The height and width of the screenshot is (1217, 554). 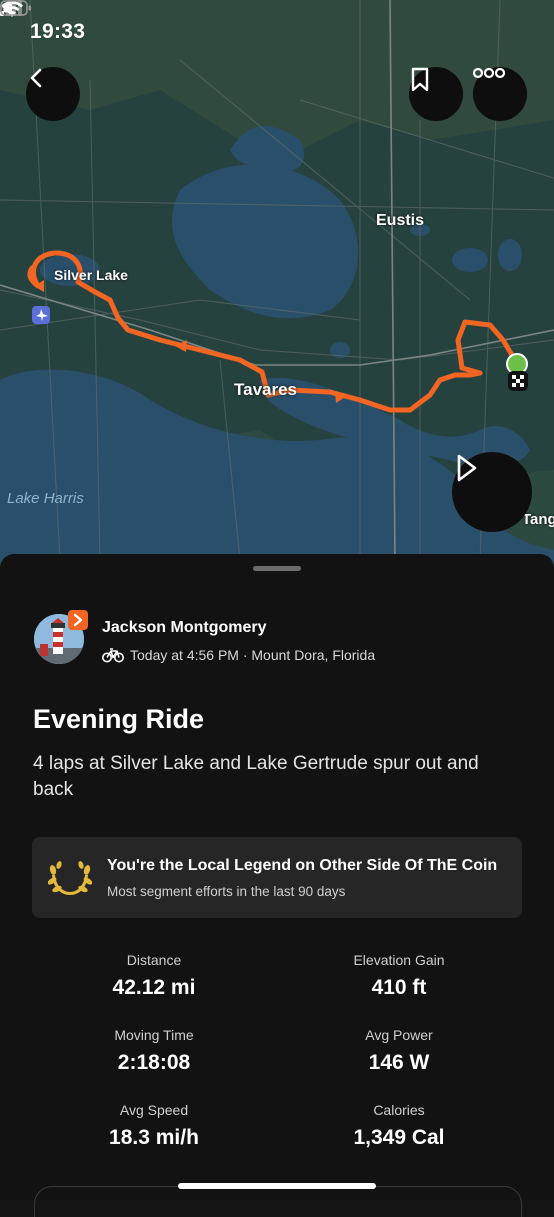 I want to click on stat-distance: Distance 42.12 mi, so click(x=154, y=976).